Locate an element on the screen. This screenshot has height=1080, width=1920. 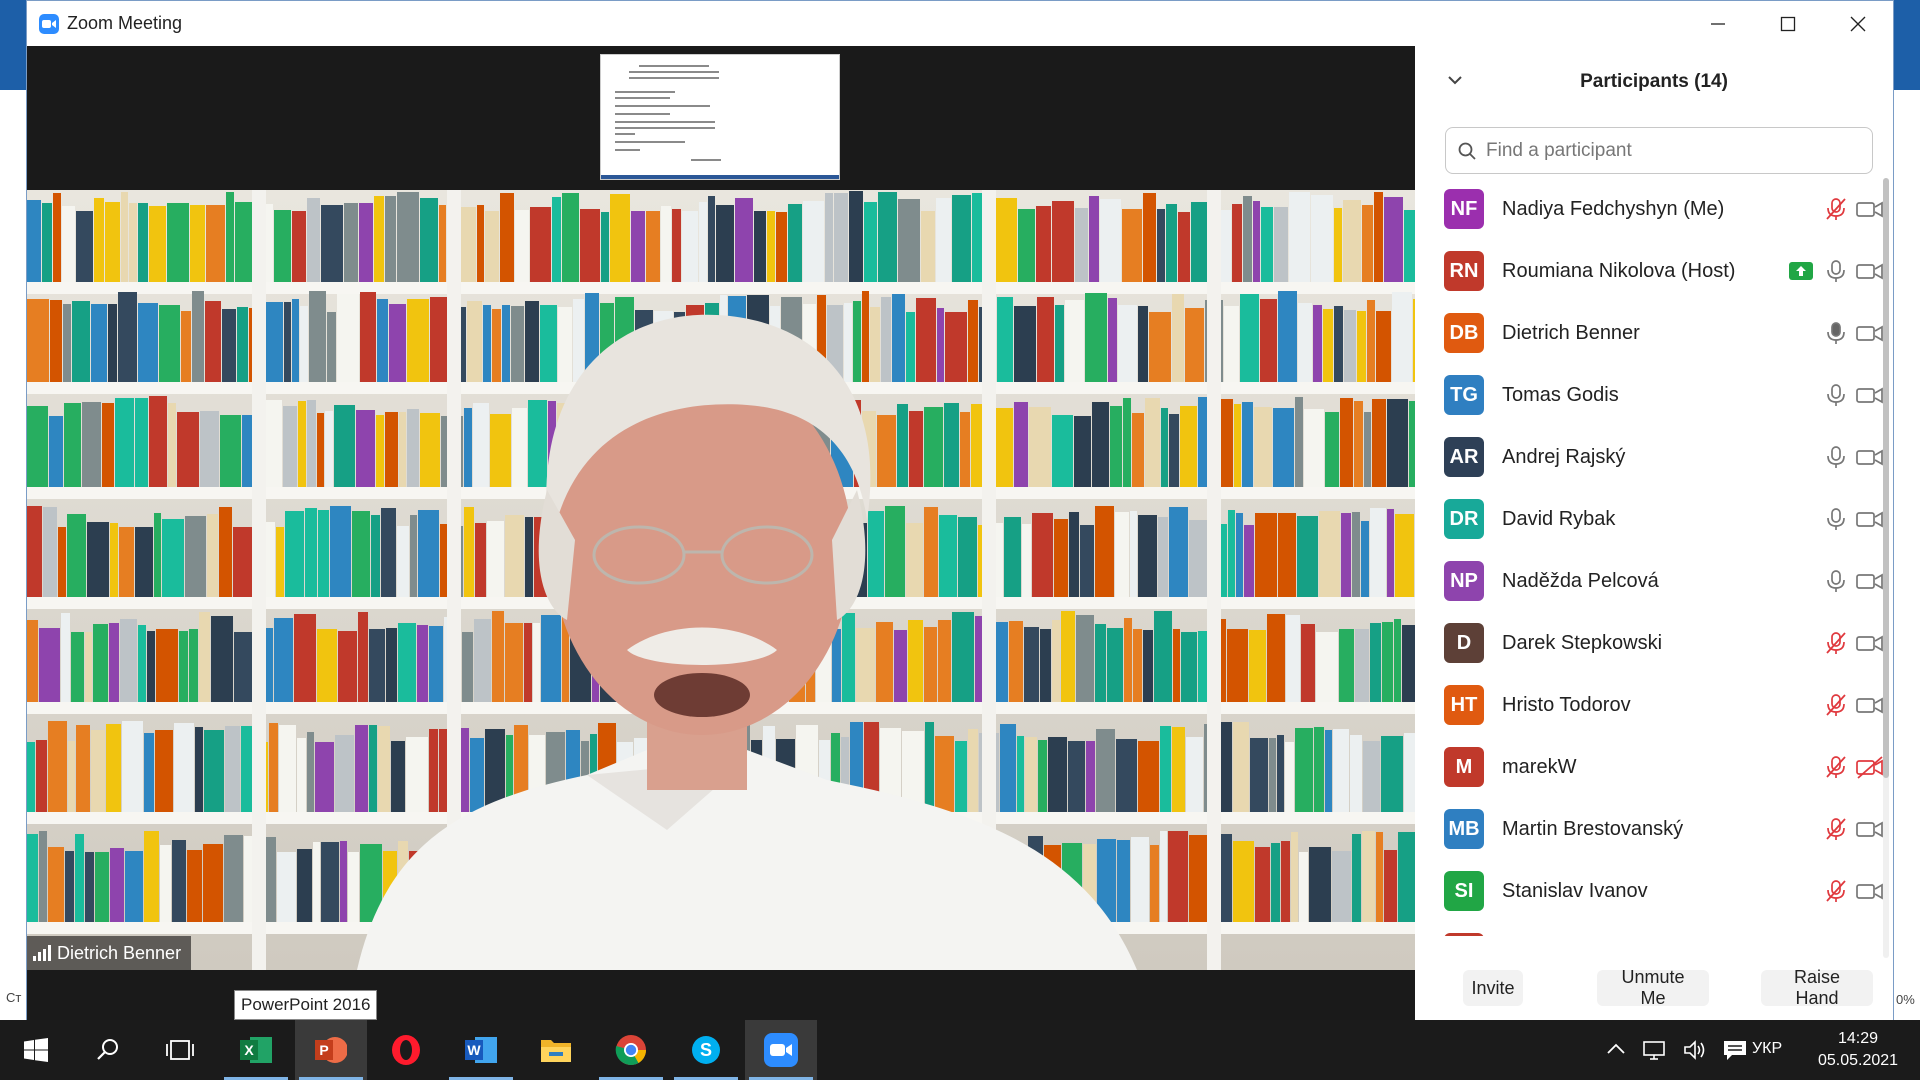
speaker-name-tag: Dietrich Benner is located at coordinates (109, 953).